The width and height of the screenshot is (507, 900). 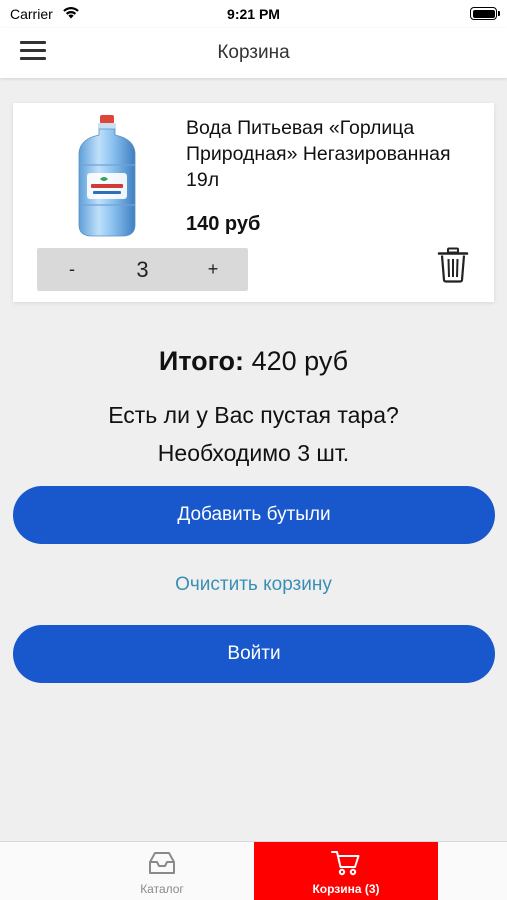 I want to click on increase-quantity-button: +, so click(x=213, y=269).